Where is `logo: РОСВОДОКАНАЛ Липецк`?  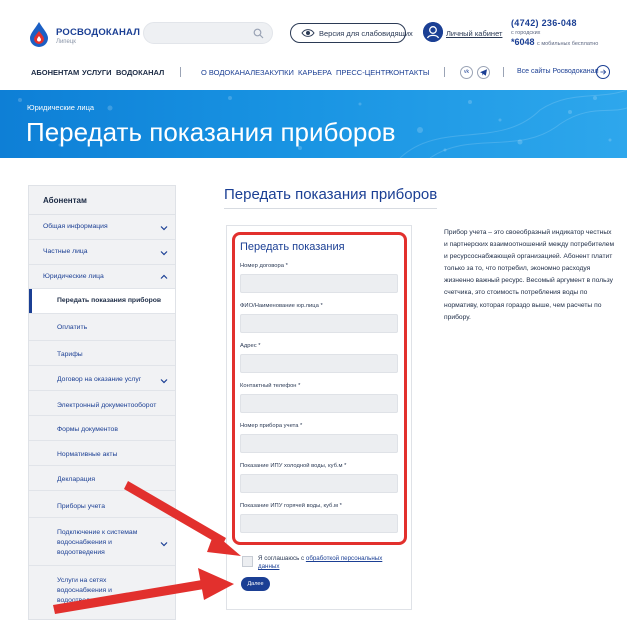
logo: РОСВОДОКАНАЛ Липецк is located at coordinates (89, 35).